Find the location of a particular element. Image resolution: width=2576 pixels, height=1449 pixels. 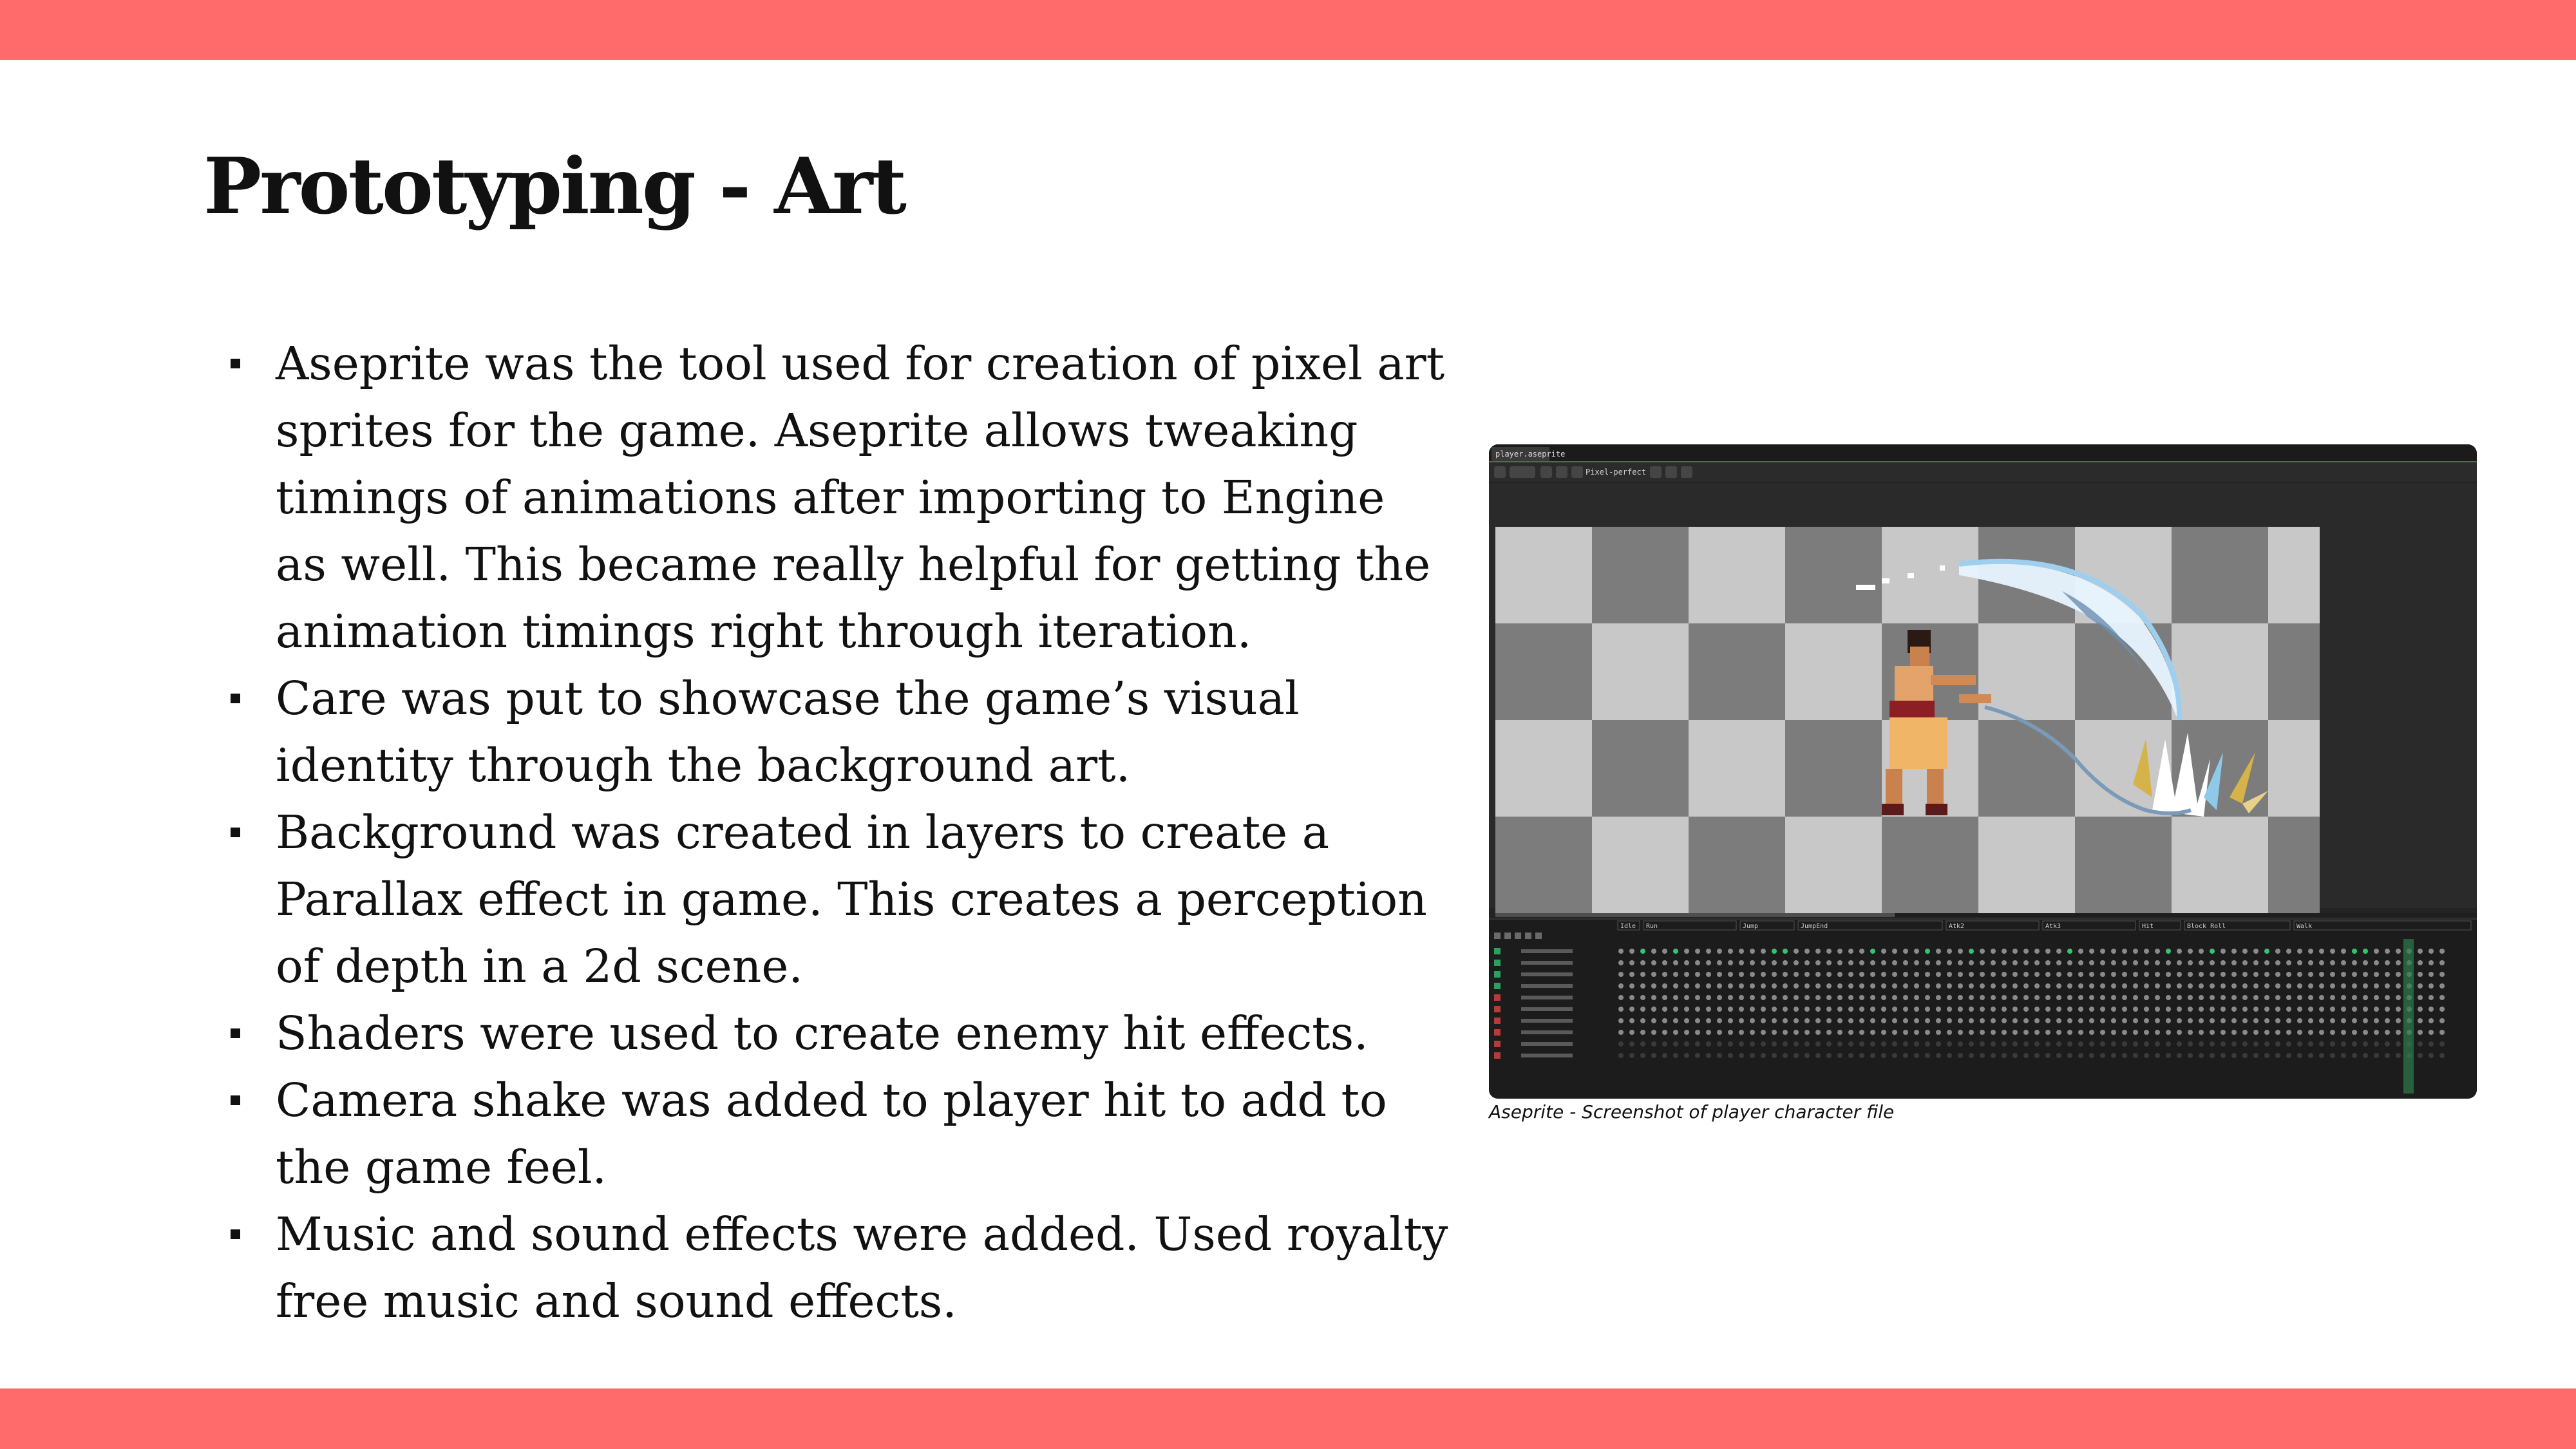

animation-tag-label: Walk is located at coordinates (2304, 926).